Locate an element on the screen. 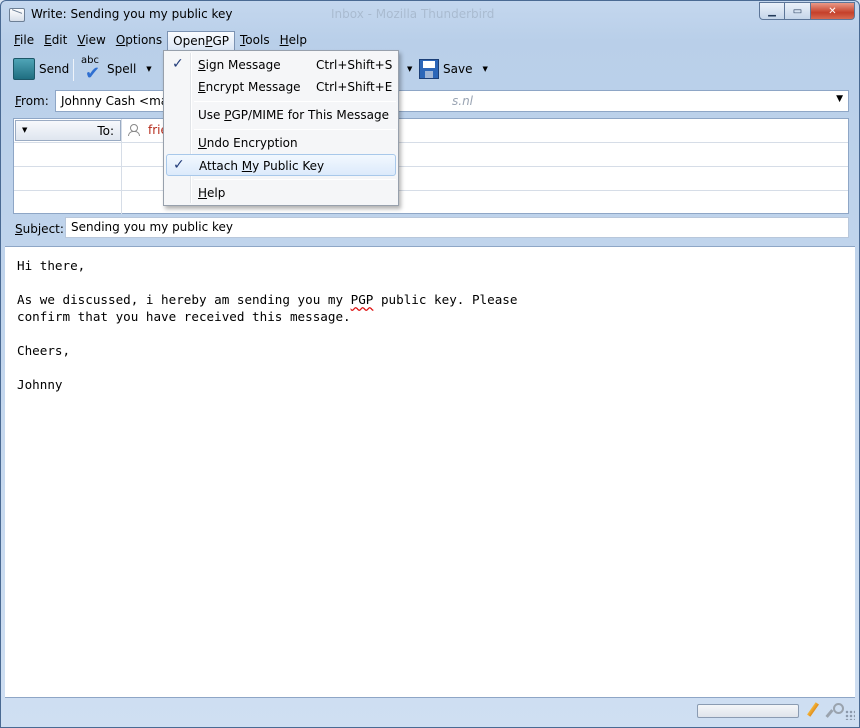 This screenshot has height=728, width=860. from-value-tail: s.nl is located at coordinates (463, 101).